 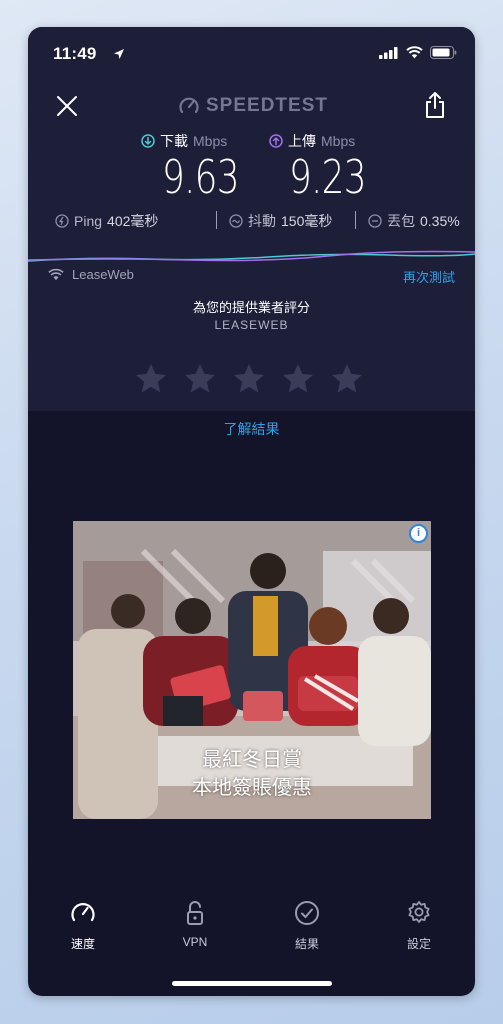 What do you see at coordinates (251, 256) in the screenshot?
I see `speed-graph` at bounding box center [251, 256].